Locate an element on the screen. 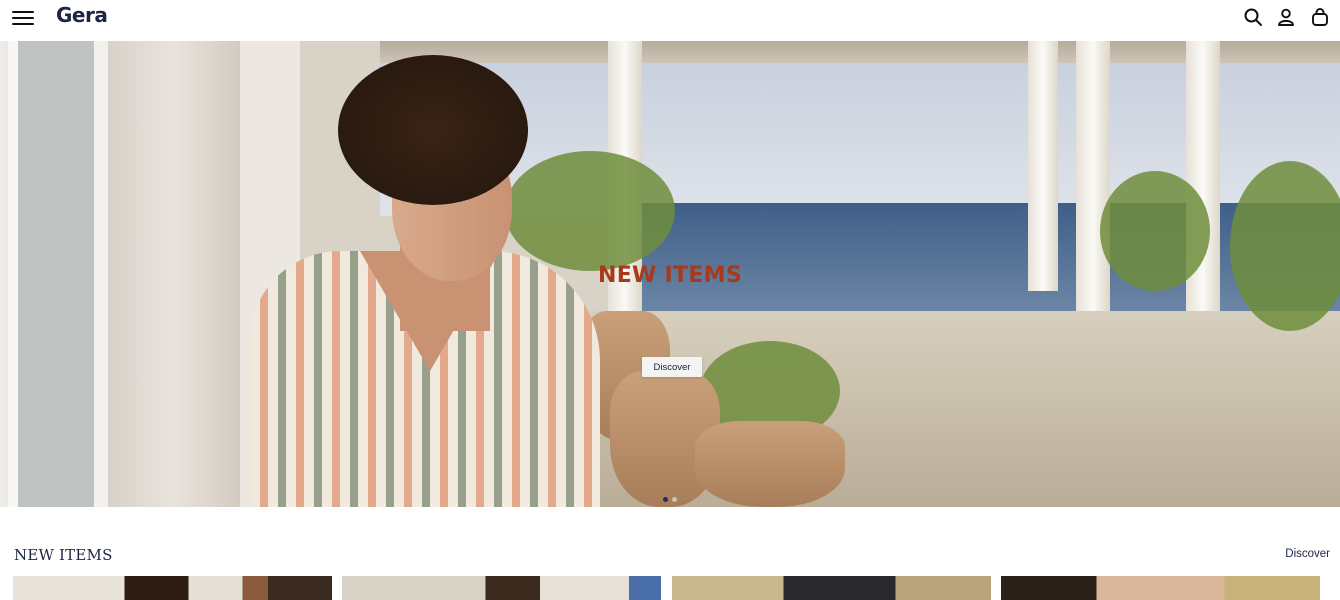 This screenshot has width=1340, height=600. hero-image-column is located at coordinates (1043, 166).